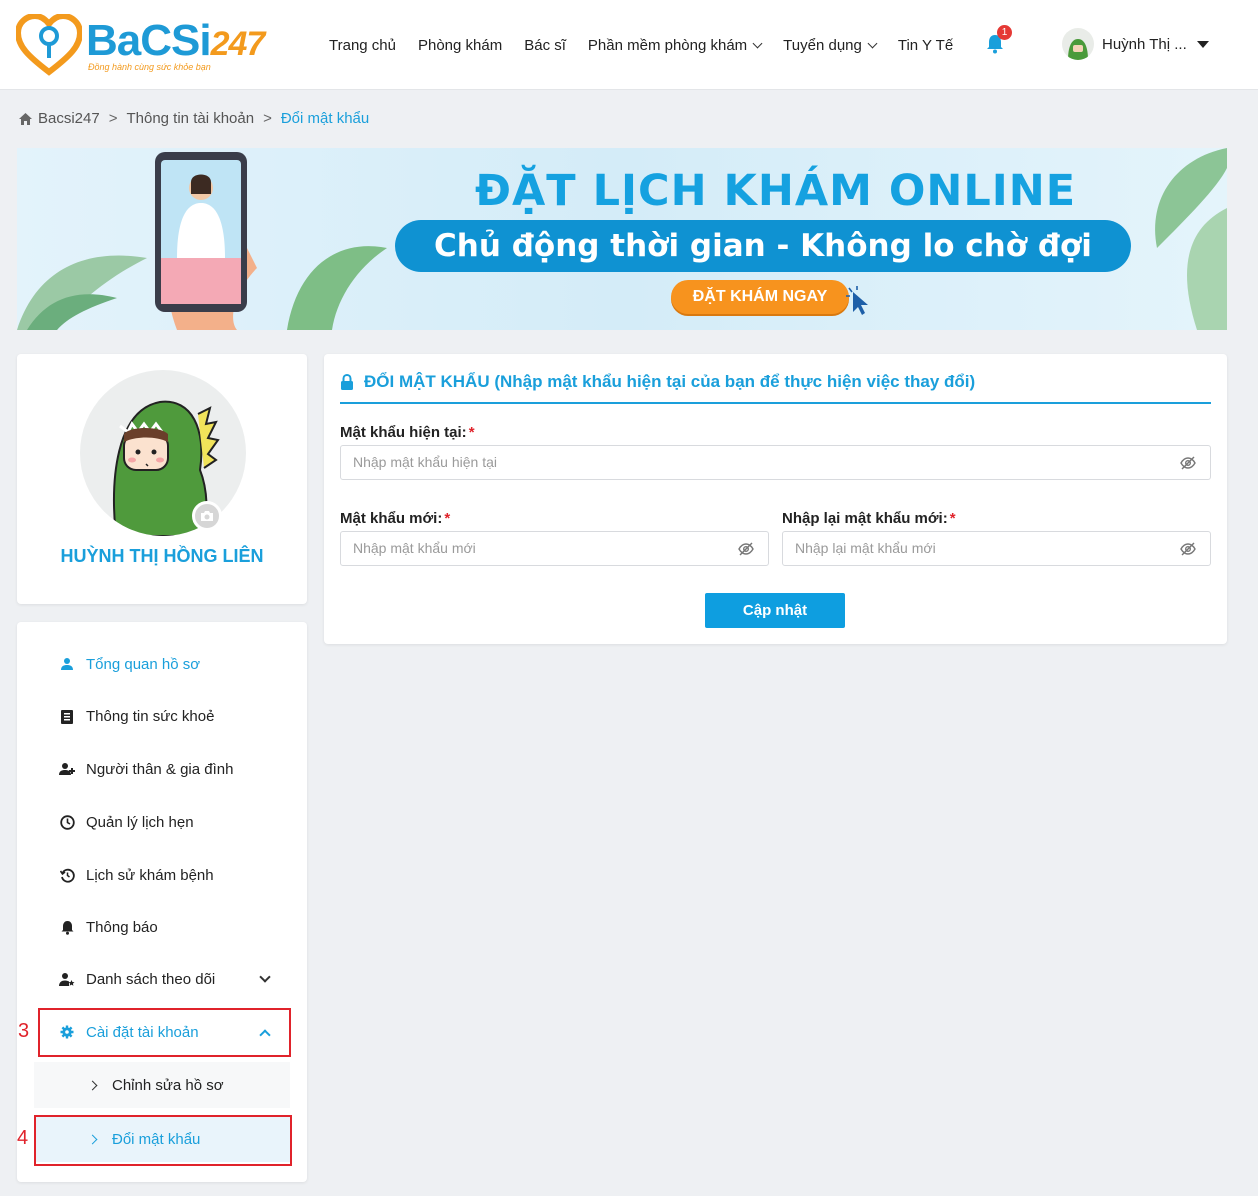 This screenshot has height=1196, width=1258. Describe the element at coordinates (925, 45) in the screenshot. I see `nav-item-health-news: Tin Y Tế` at that location.